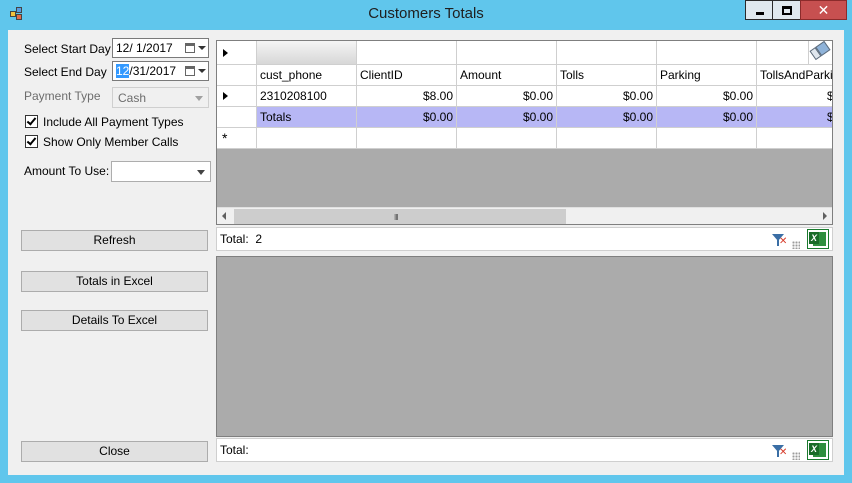 The image size is (852, 483). Describe the element at coordinates (114, 451) in the screenshot. I see `close-button: Close` at that location.